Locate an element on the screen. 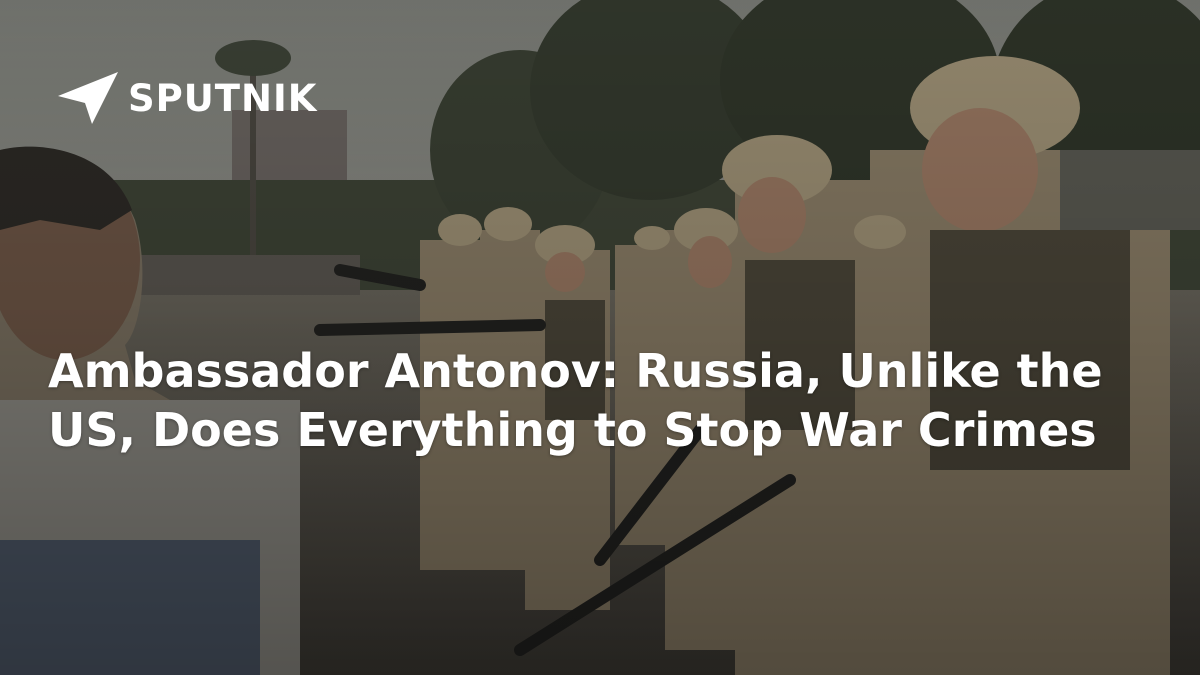 This screenshot has height=675, width=1200. sputnik-arrow-icon is located at coordinates (88, 98).